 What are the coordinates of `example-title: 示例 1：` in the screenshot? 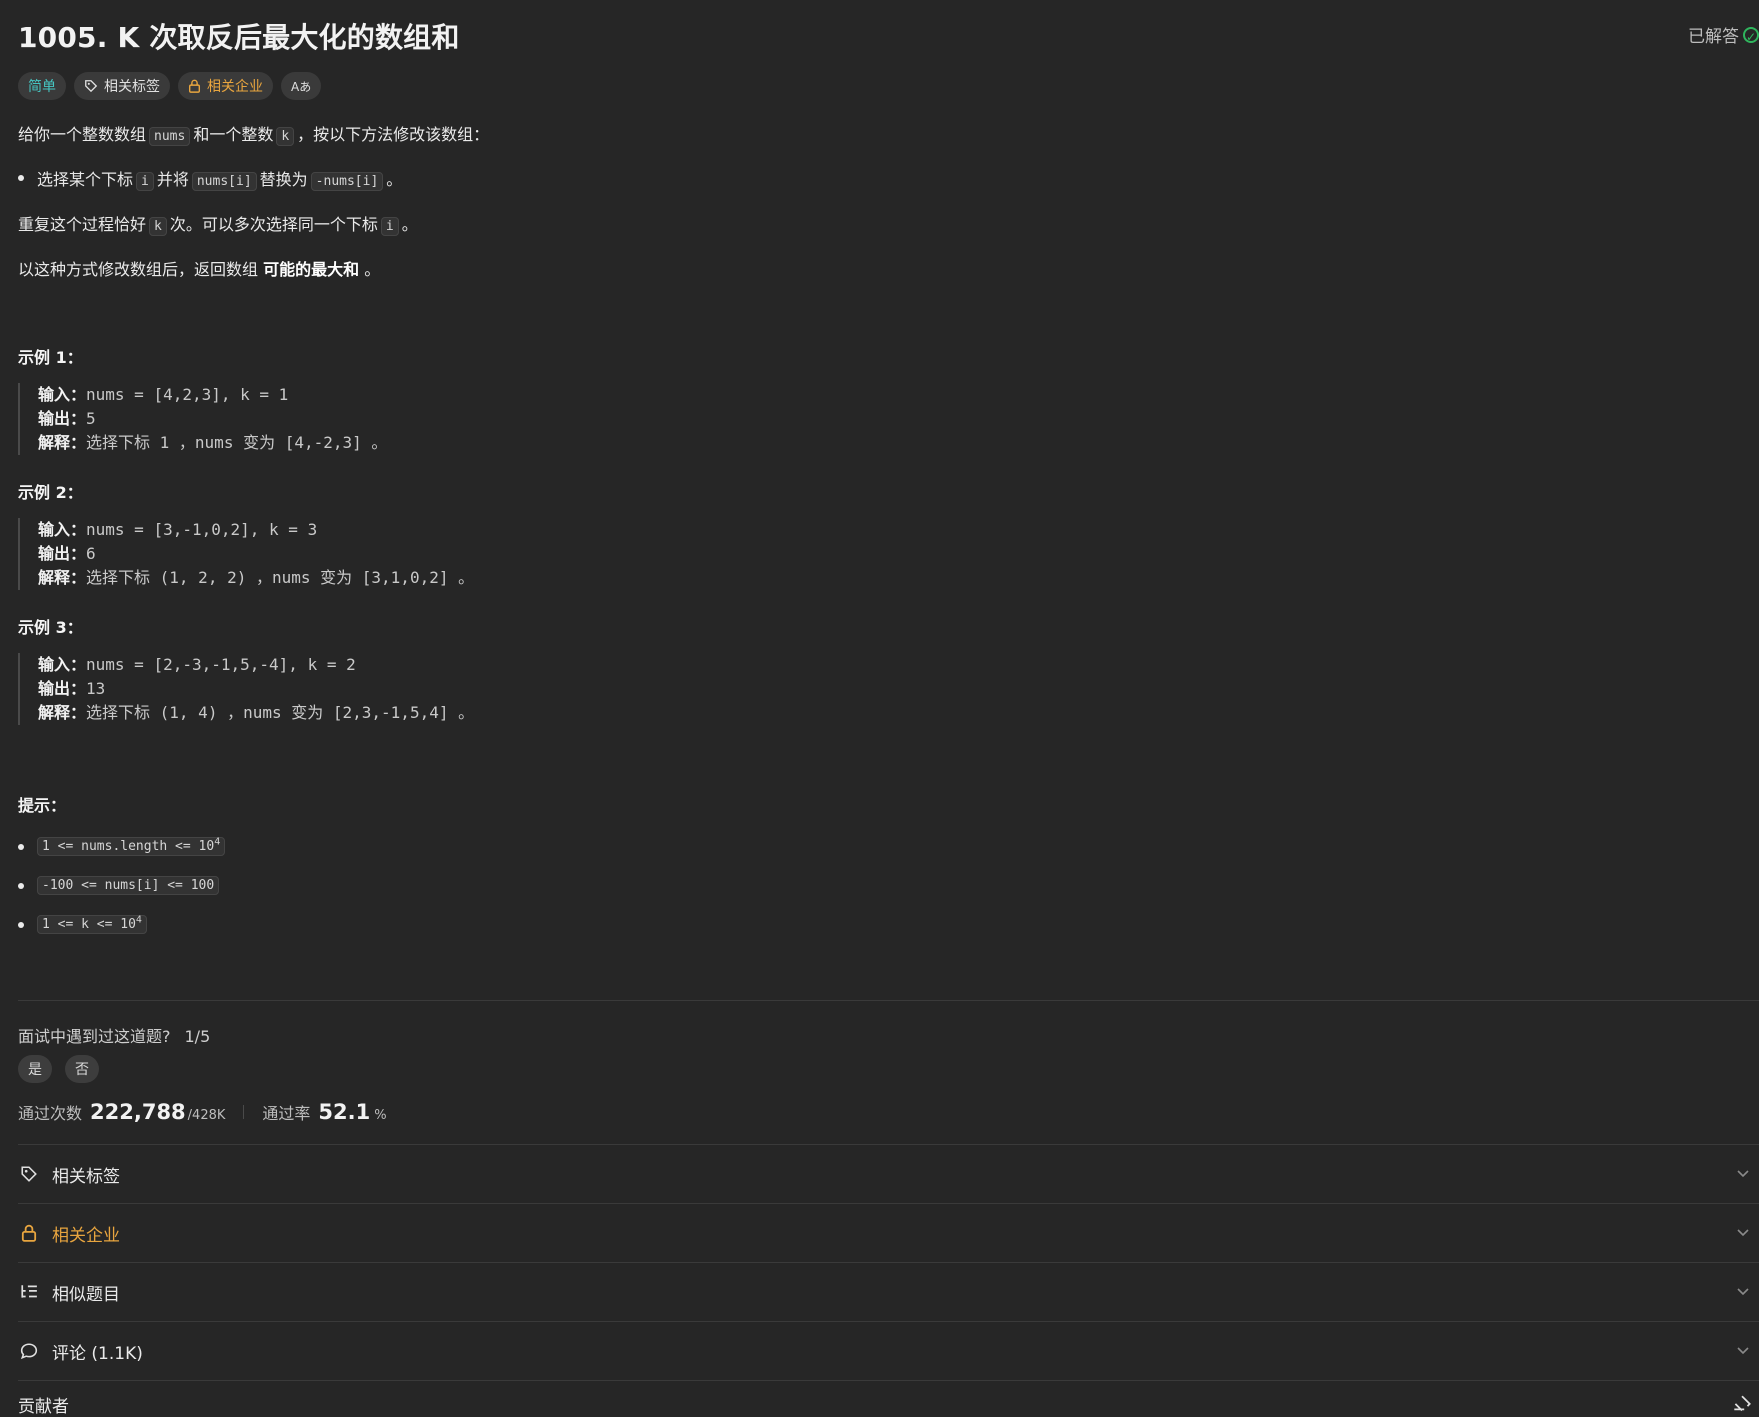 It's located at (50, 357).